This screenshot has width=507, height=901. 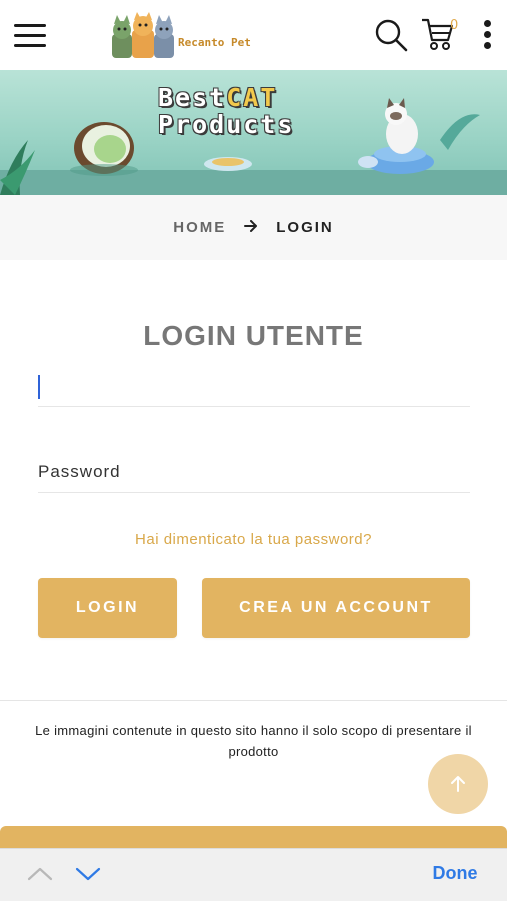 What do you see at coordinates (454, 25) in the screenshot?
I see `cart-count-badge: 0` at bounding box center [454, 25].